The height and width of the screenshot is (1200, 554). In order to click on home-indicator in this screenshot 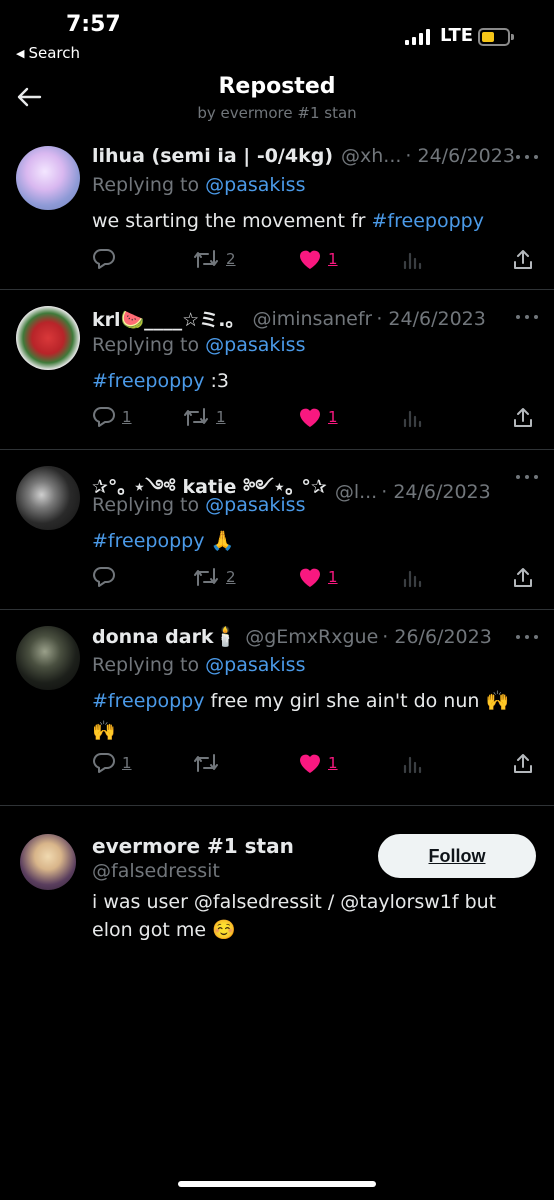, I will do `click(277, 1184)`.